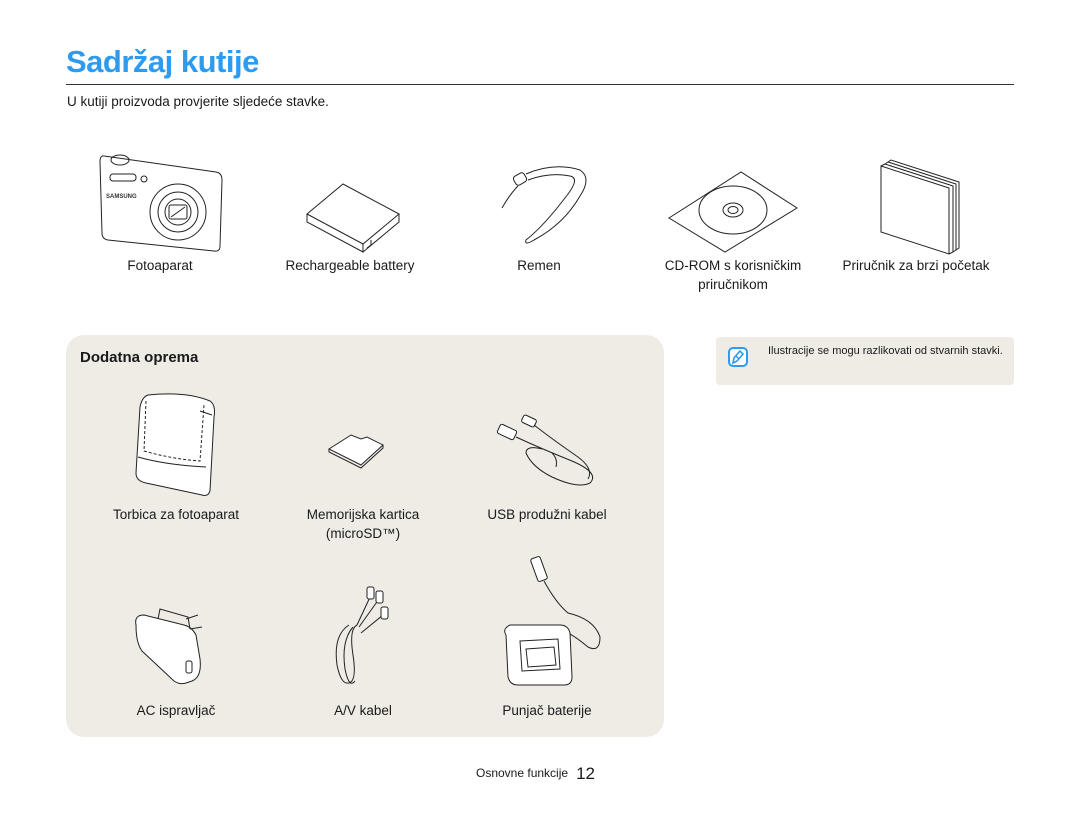 Image resolution: width=1080 pixels, height=815 pixels. I want to click on usb-cable-icon, so click(547, 443).